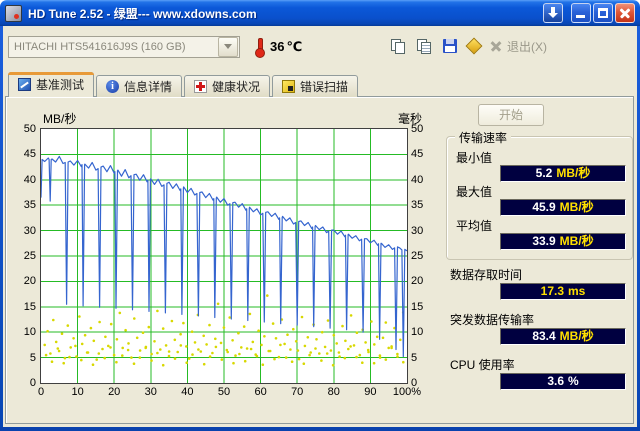  What do you see at coordinates (577, 291) in the screenshot?
I see `access-time-unit: ms` at bounding box center [577, 291].